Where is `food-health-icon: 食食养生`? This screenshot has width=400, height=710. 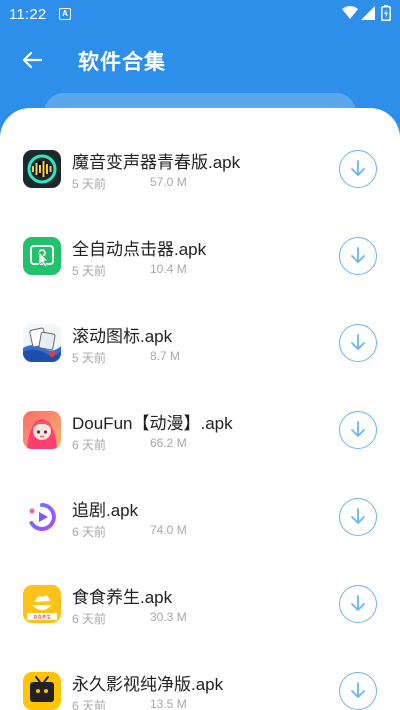 food-health-icon: 食食养生 is located at coordinates (42, 604).